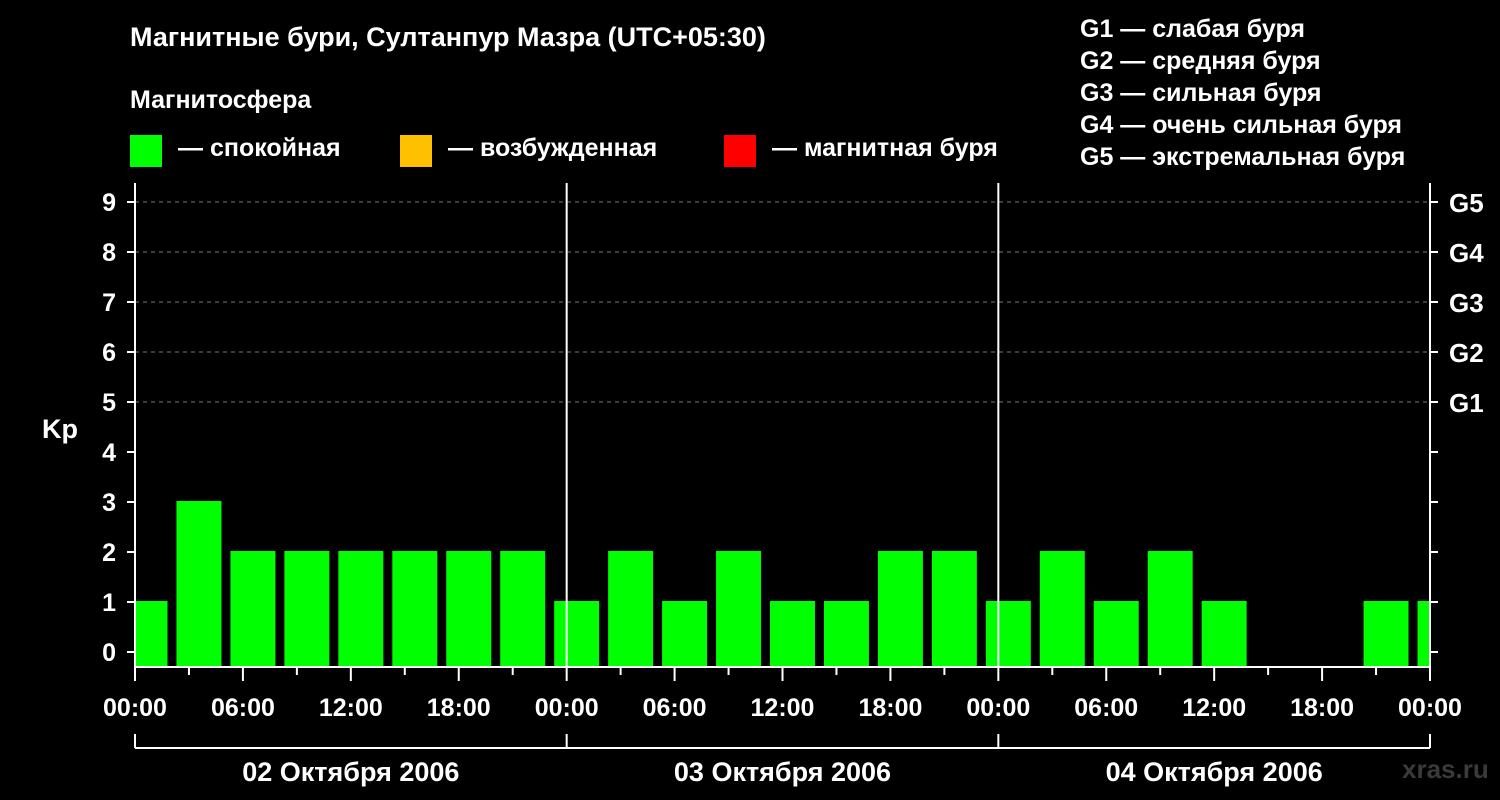 This screenshot has width=1500, height=800. Describe the element at coordinates (109, 453) in the screenshot. I see `y-tick-label: 4` at that location.